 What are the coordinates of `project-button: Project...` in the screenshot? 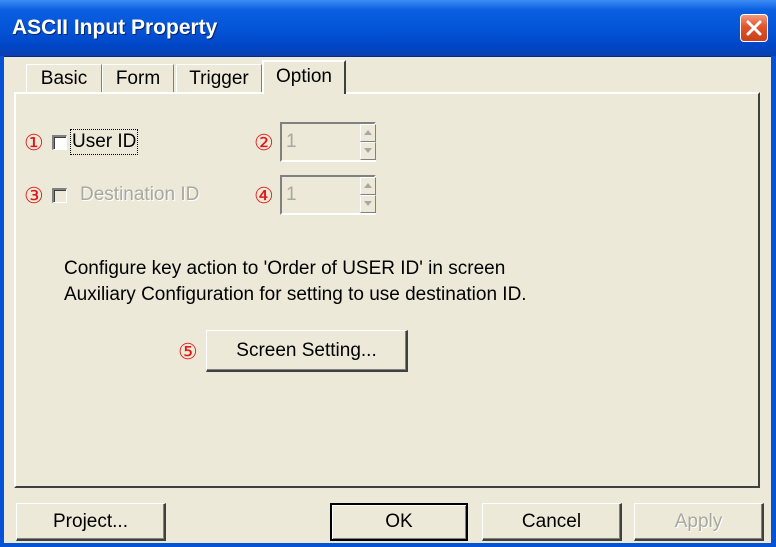 It's located at (91, 522).